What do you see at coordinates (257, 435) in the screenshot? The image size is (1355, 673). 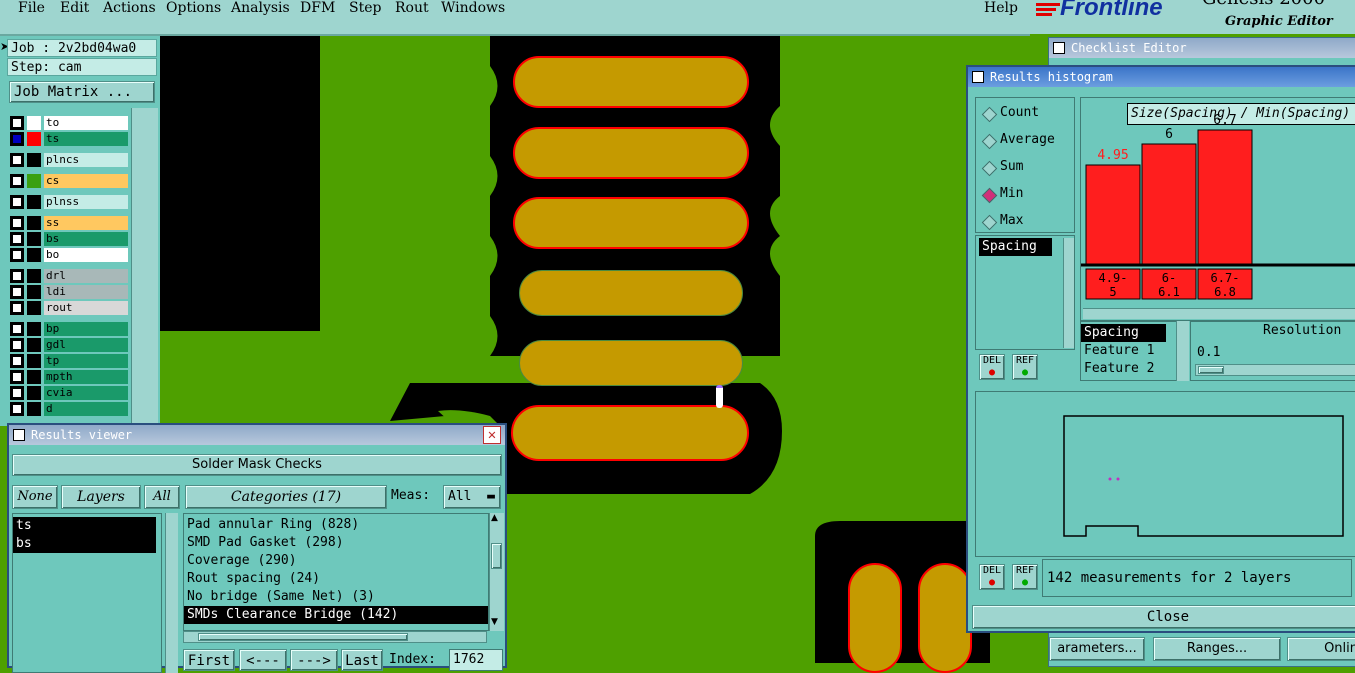 I see `results-viewer-titlebar: Results viewer ✕` at bounding box center [257, 435].